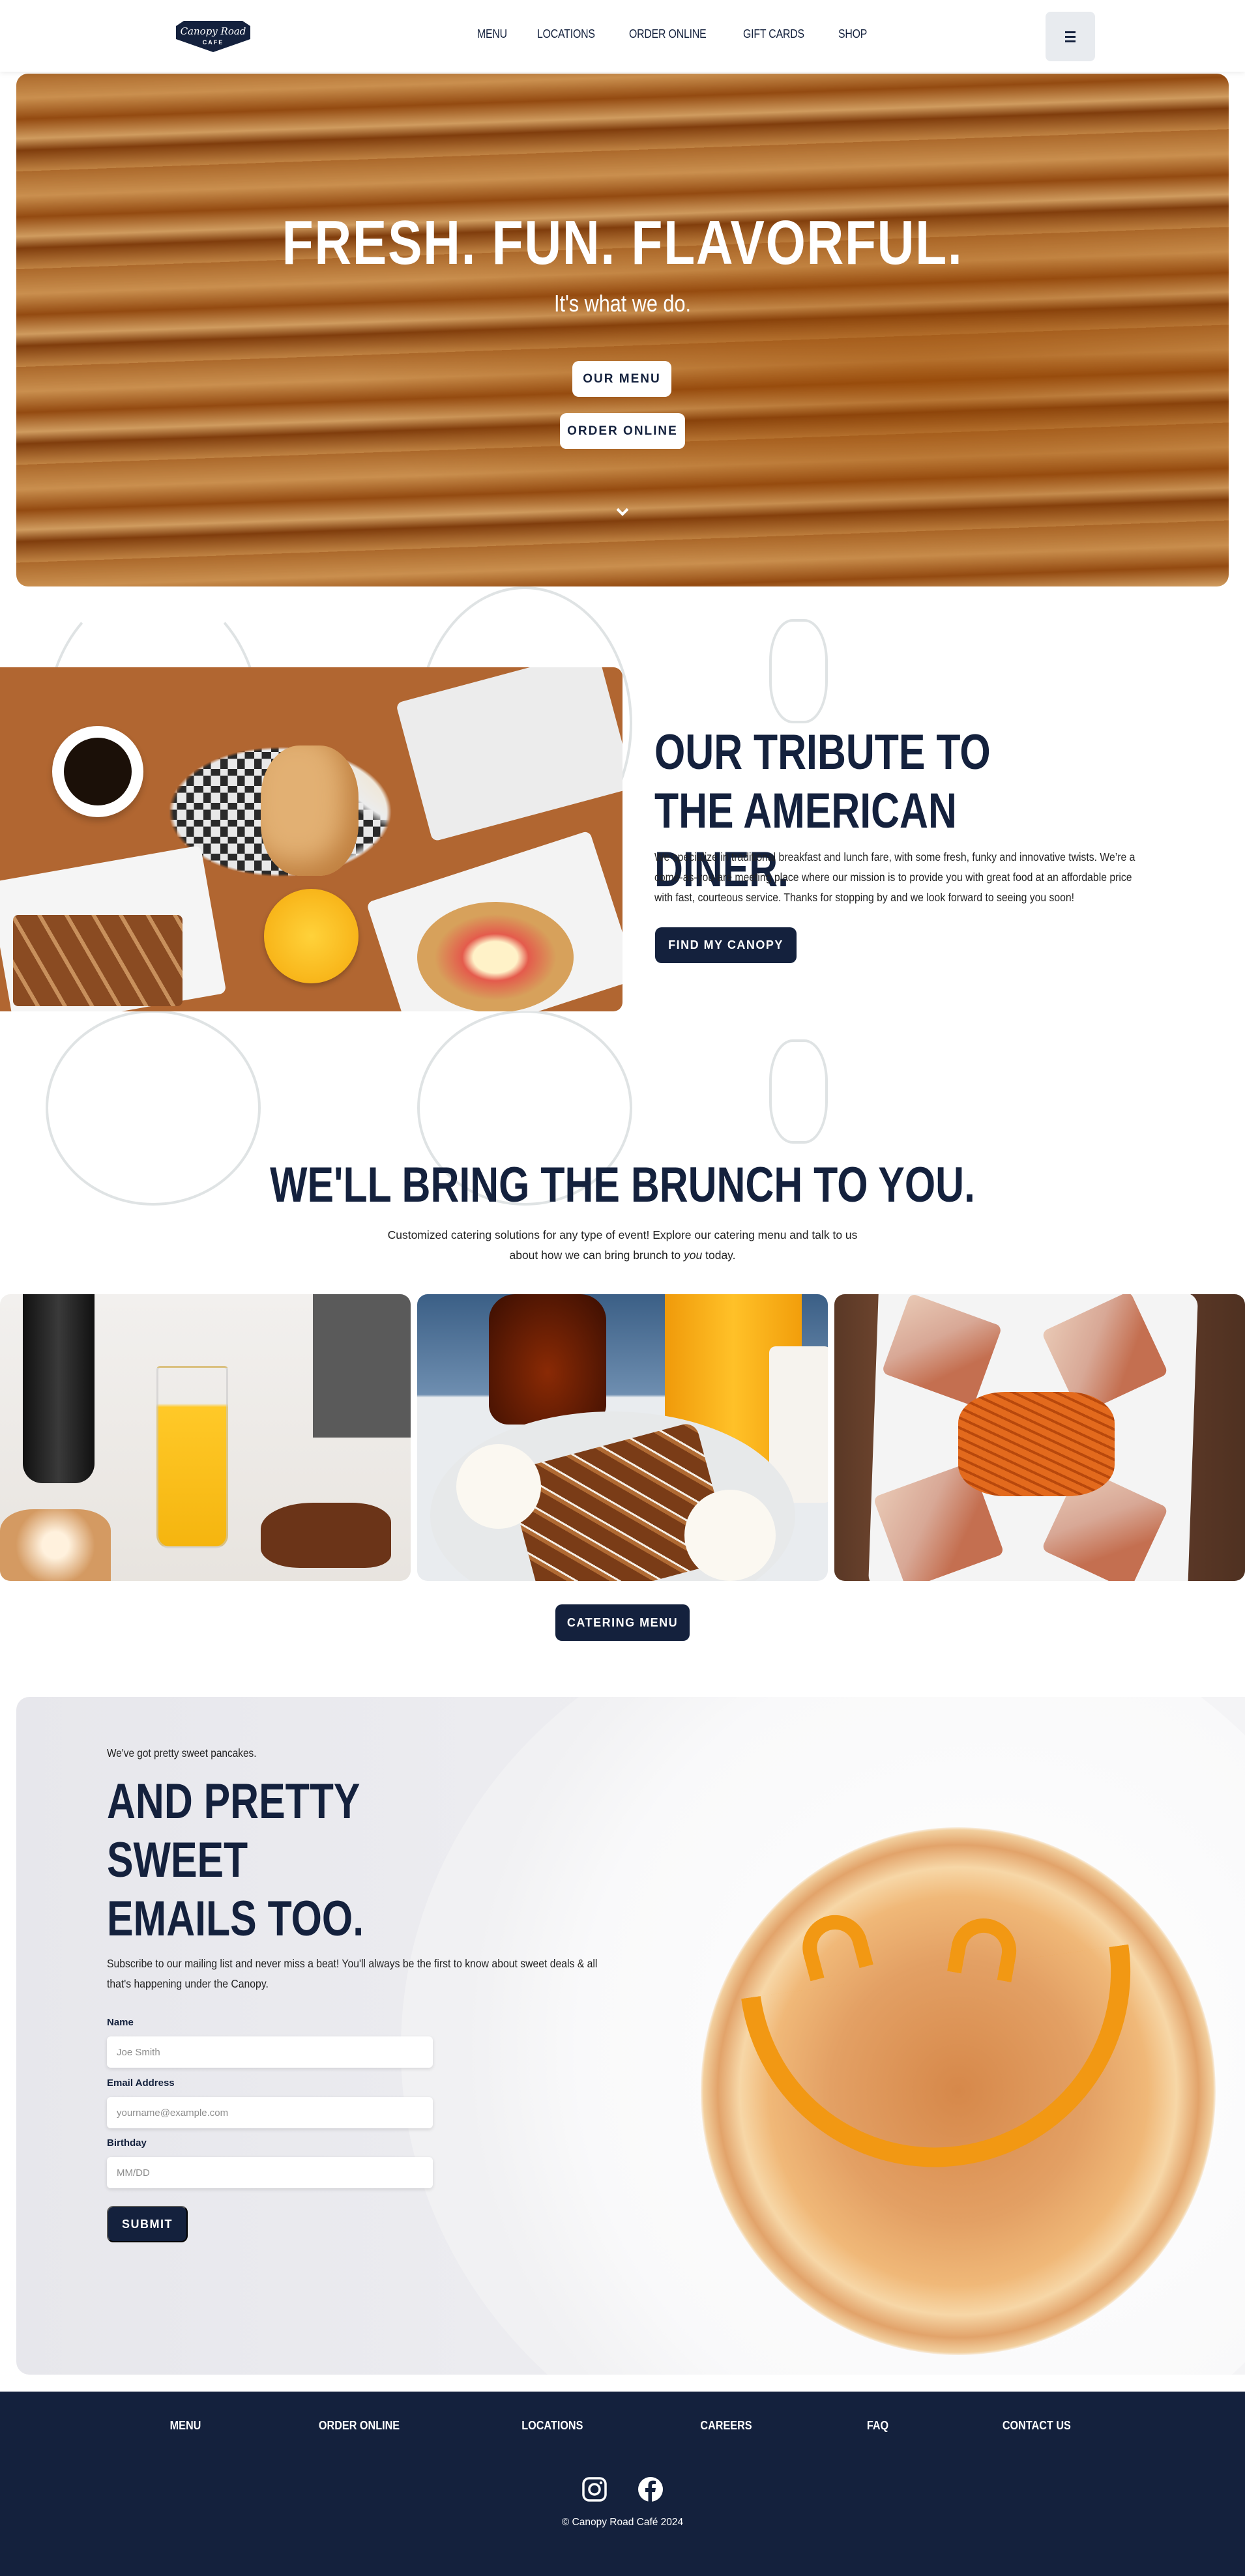 This screenshot has width=1245, height=2576. What do you see at coordinates (492, 34) in the screenshot?
I see `nav-menu: MENU` at bounding box center [492, 34].